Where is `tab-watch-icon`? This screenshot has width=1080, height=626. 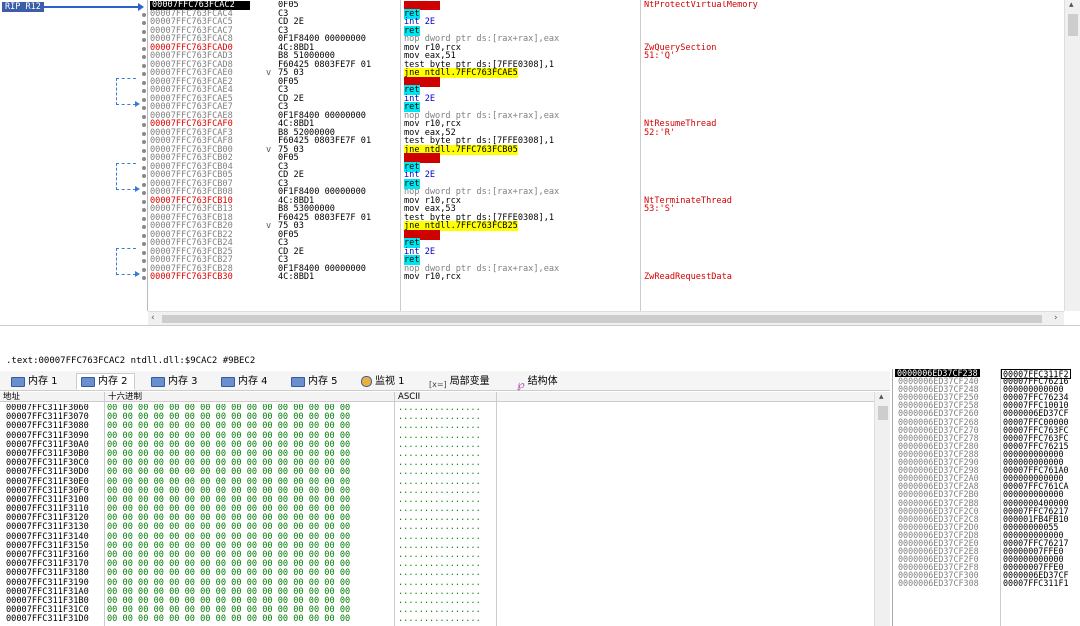
tab-watch-icon is located at coordinates (366, 381).